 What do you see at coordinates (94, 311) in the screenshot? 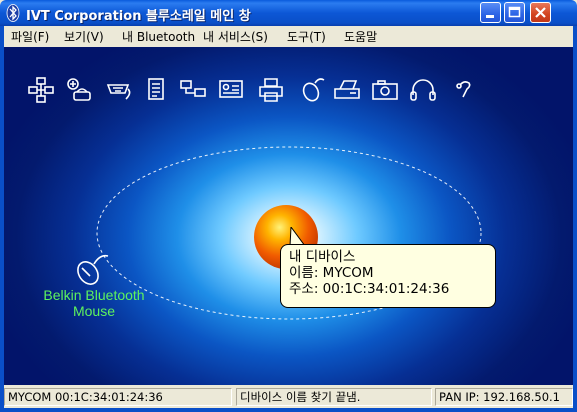
I see `device-label-line2: Mouse` at bounding box center [94, 311].